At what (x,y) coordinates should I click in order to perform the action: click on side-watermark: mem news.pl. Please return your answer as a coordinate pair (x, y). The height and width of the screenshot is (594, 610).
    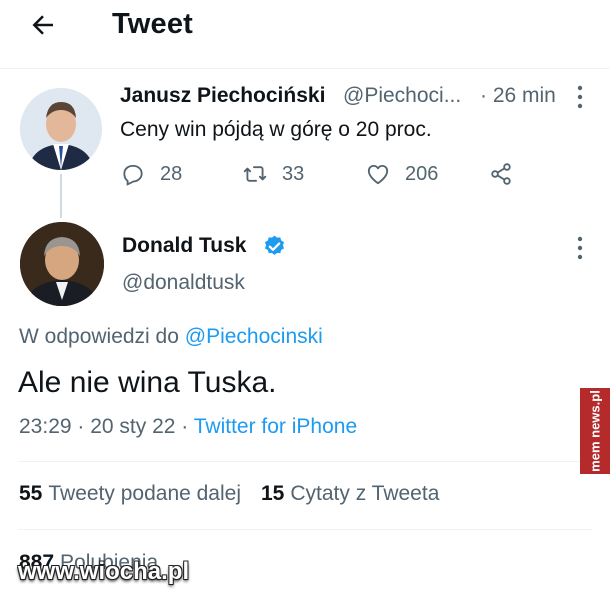
    Looking at the image, I should click on (595, 431).